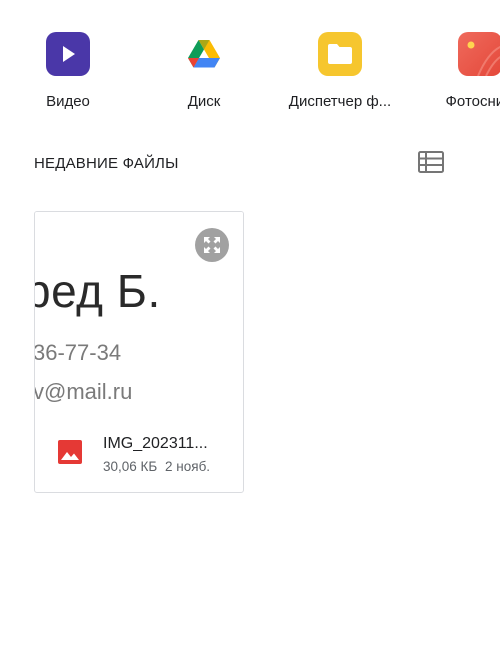  I want to click on file-preview-thumbnail: ред Б. 36-77-34 v@mail.ru, so click(139, 314).